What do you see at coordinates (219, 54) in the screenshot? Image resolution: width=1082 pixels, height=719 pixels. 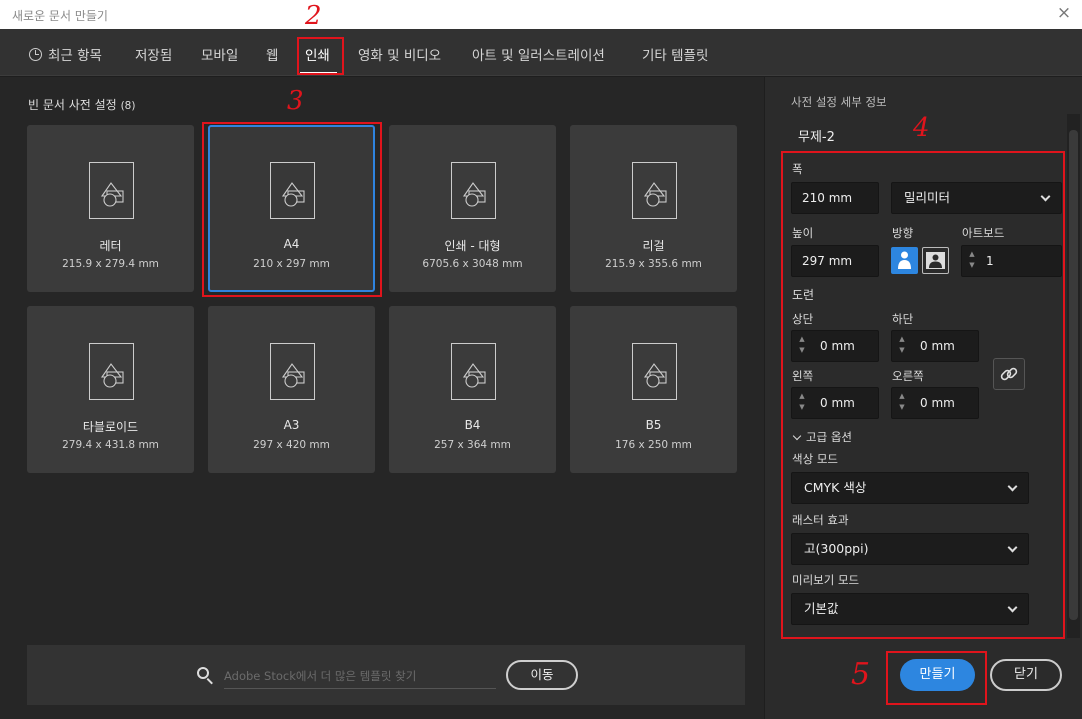 I see `tab-mobile: 모바일` at bounding box center [219, 54].